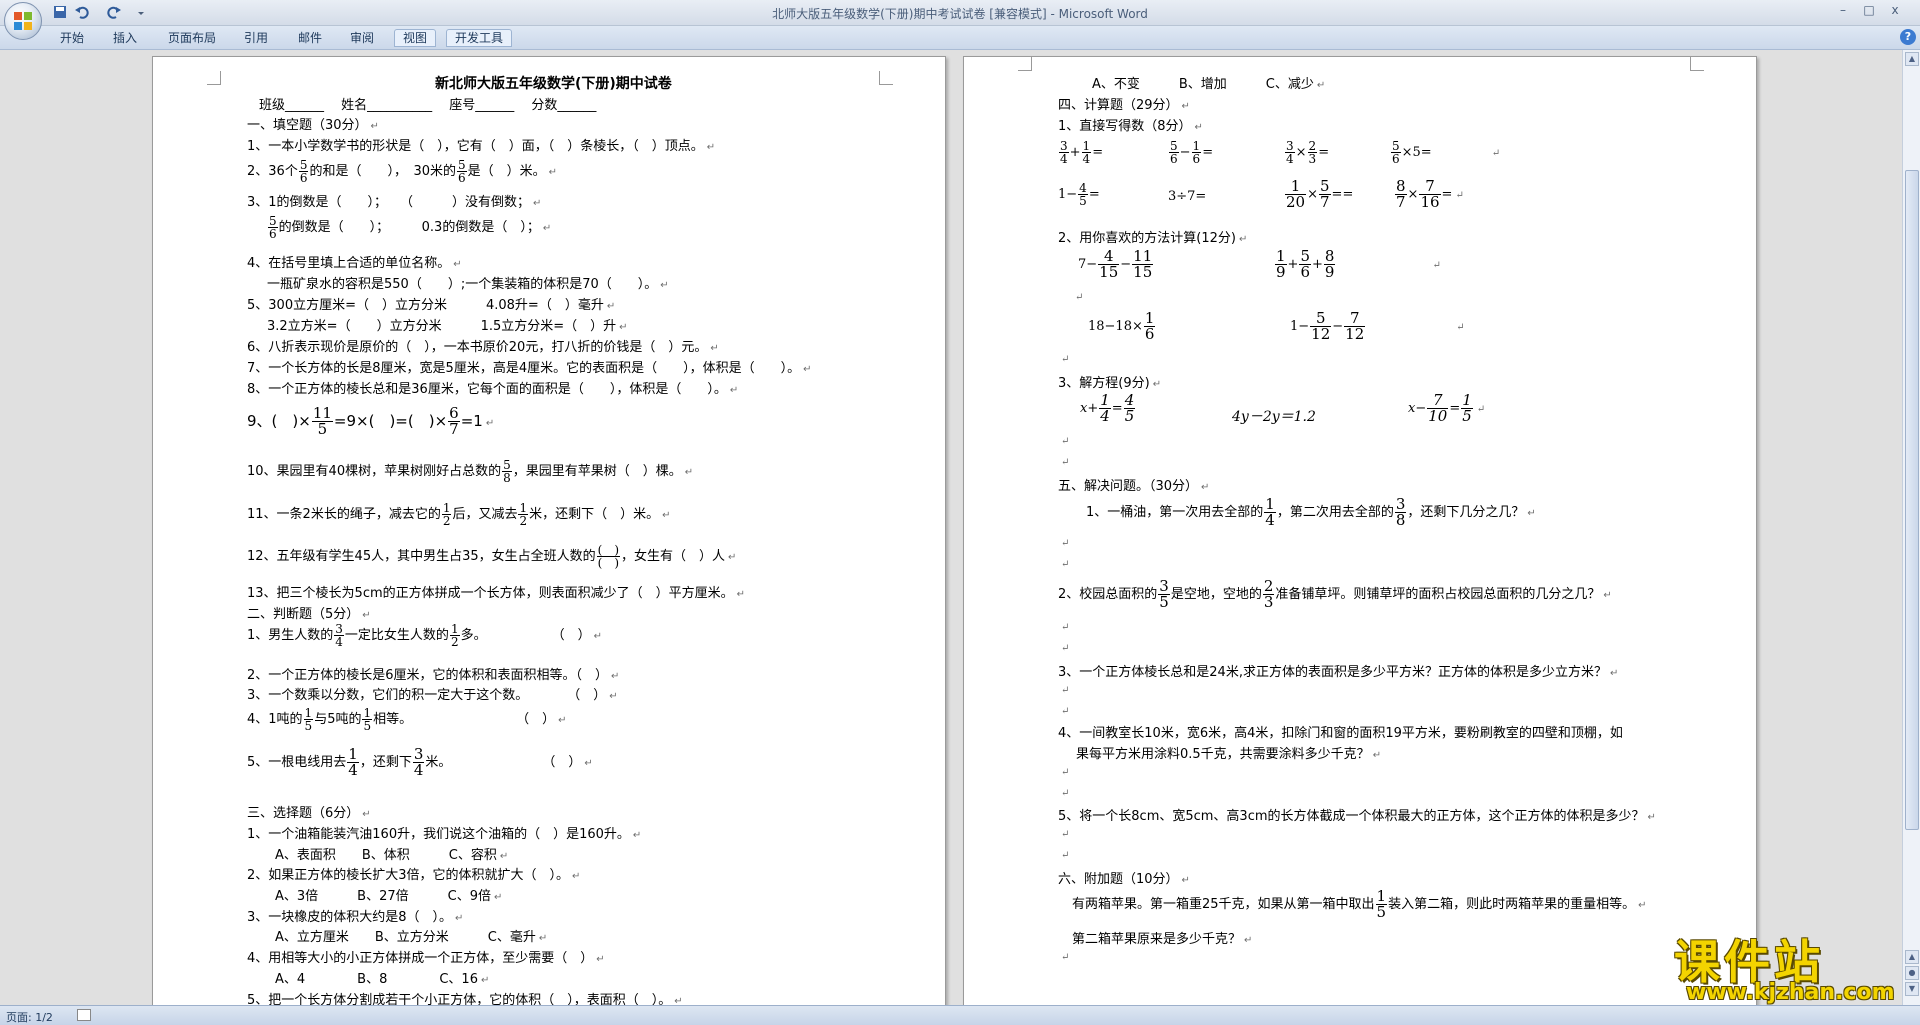  I want to click on question-text: 3、一个数乘以分数，它们的积一定大于这个数。 （ ） ↵, so click(432, 695).